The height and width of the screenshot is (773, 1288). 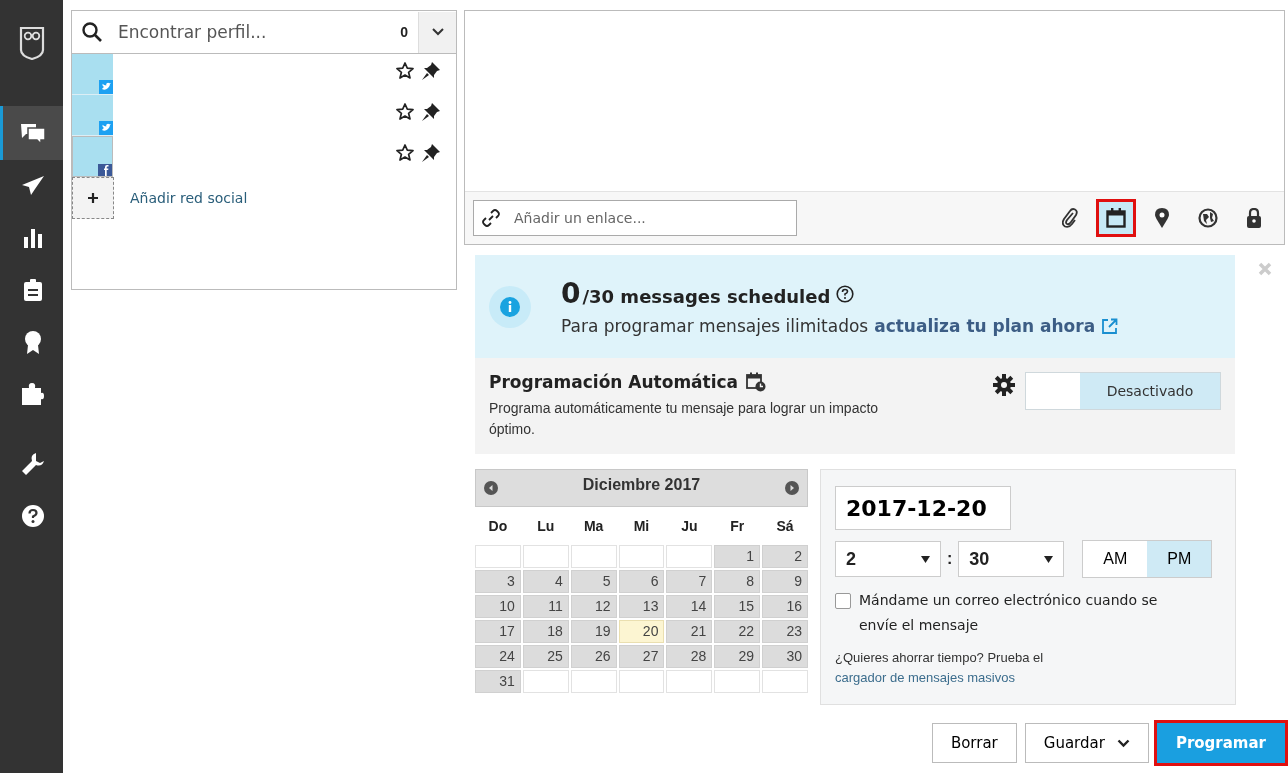 What do you see at coordinates (106, 128) in the screenshot?
I see `twitter-badge-icon` at bounding box center [106, 128].